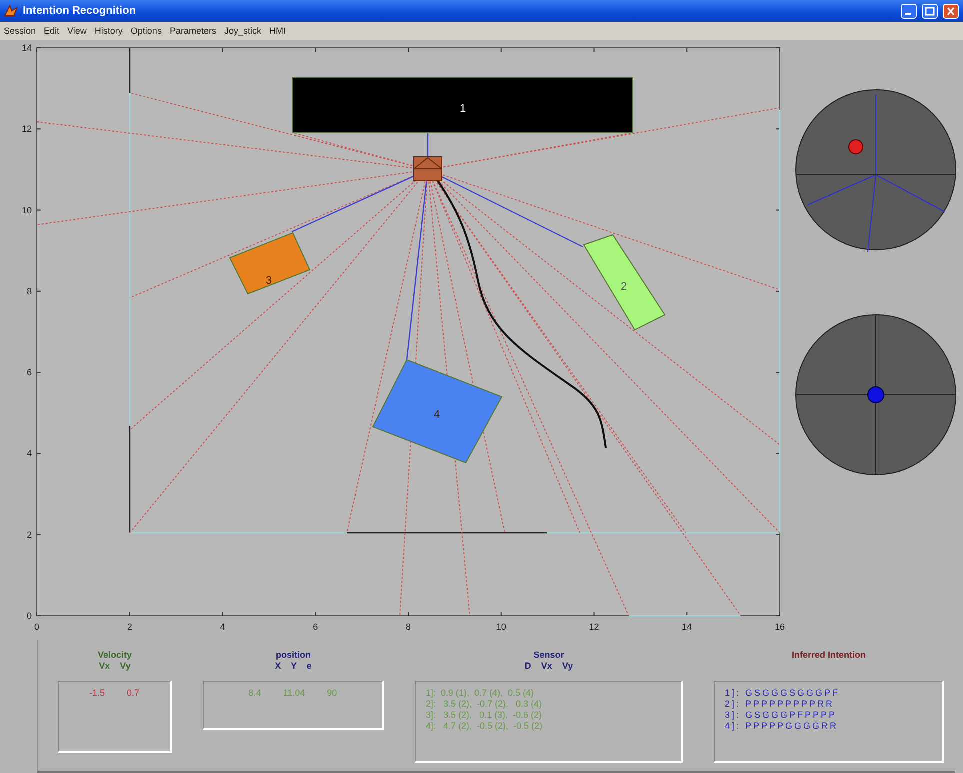 Image resolution: width=963 pixels, height=773 pixels. Describe the element at coordinates (27, 48) in the screenshot. I see `y-tick-label: 14` at that location.